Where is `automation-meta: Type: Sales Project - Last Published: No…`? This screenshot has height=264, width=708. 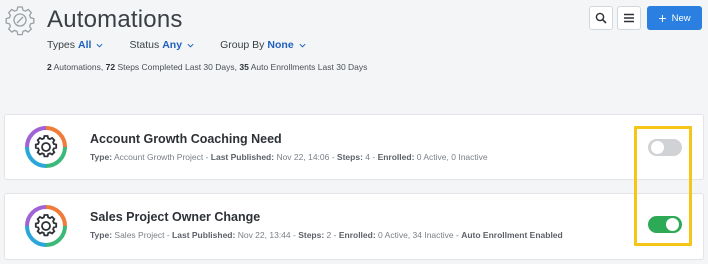 automation-meta: Type: Sales Project - Last Published: No… is located at coordinates (326, 235).